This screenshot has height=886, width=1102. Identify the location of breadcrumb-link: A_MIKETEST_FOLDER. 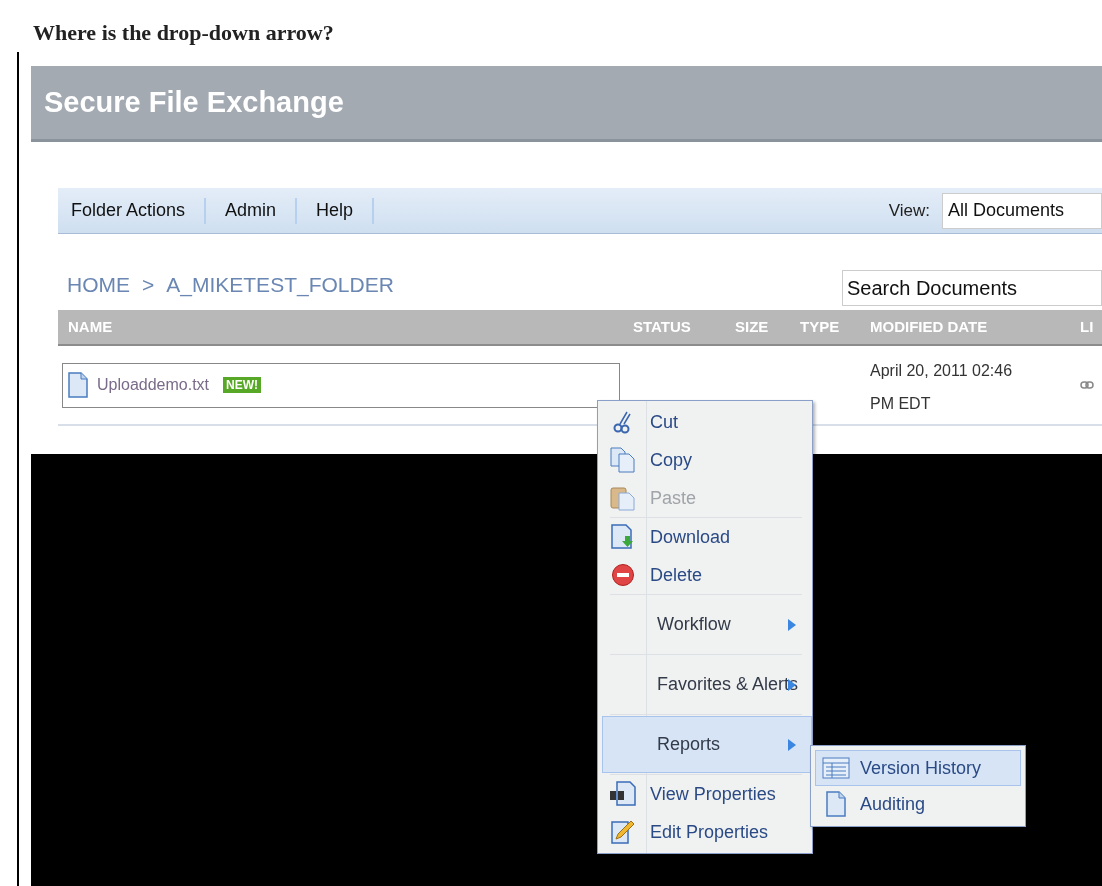
(280, 284).